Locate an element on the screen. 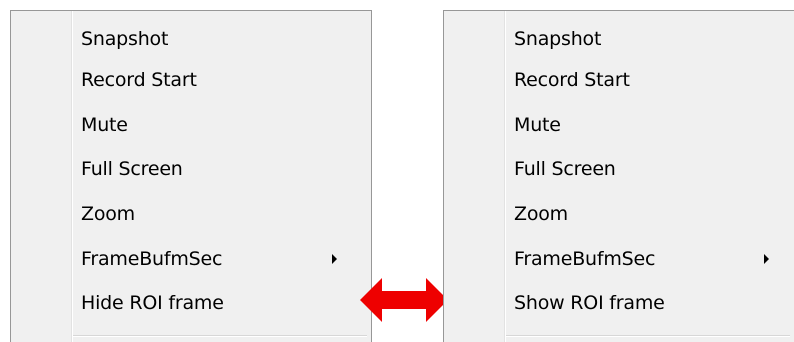 This screenshot has height=342, width=794. double-headed-arrow-shape is located at coordinates (404, 300).